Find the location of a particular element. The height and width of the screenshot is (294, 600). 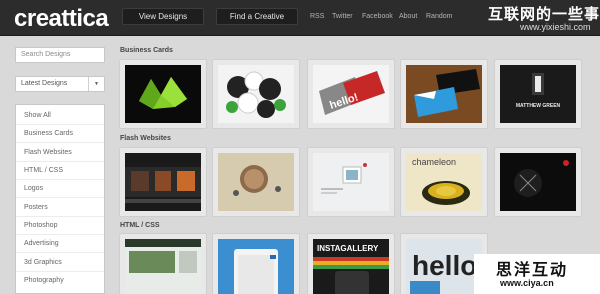

design-thumbnail: hello! is located at coordinates (351, 94).